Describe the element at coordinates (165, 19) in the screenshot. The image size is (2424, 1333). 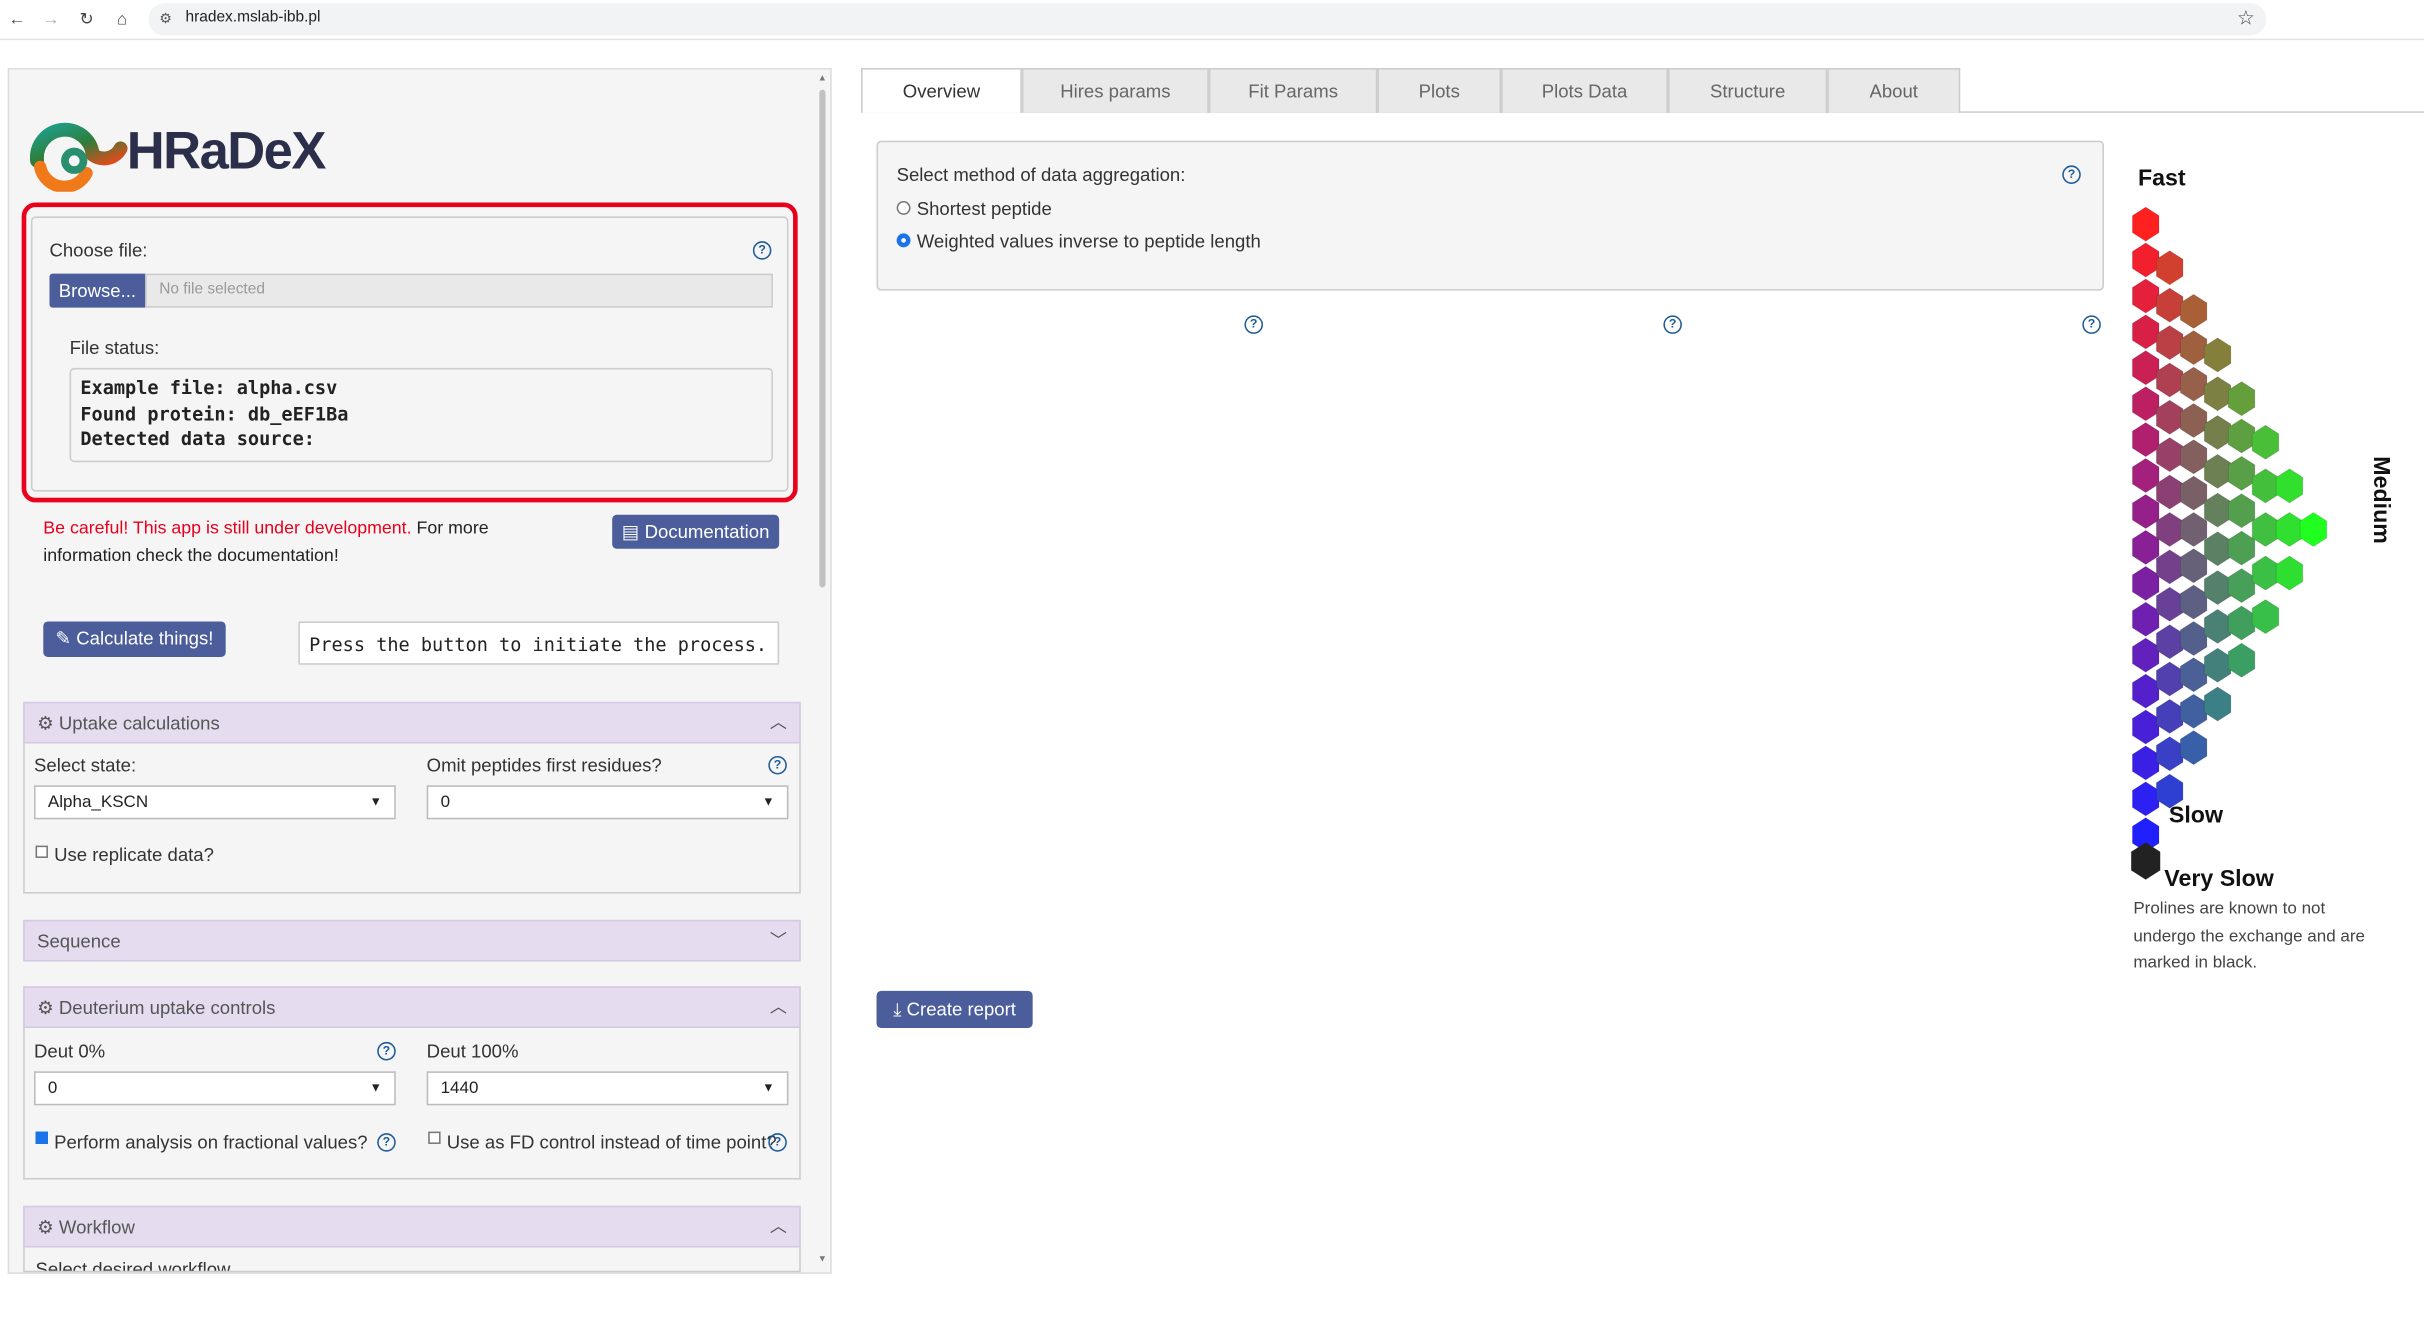
I see `site-info-icon: ⚙` at that location.